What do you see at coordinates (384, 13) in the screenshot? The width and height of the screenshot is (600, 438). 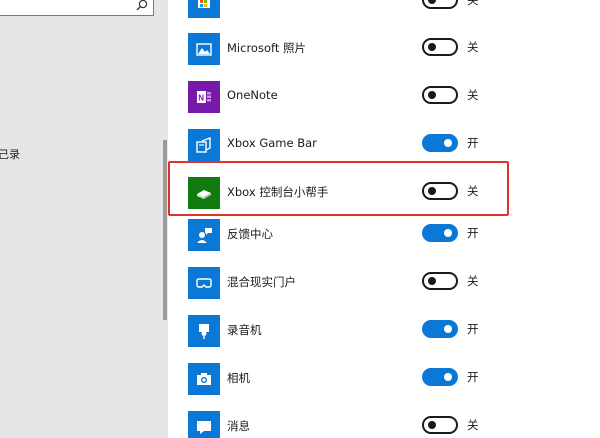 I see `app-row-store: 关` at bounding box center [384, 13].